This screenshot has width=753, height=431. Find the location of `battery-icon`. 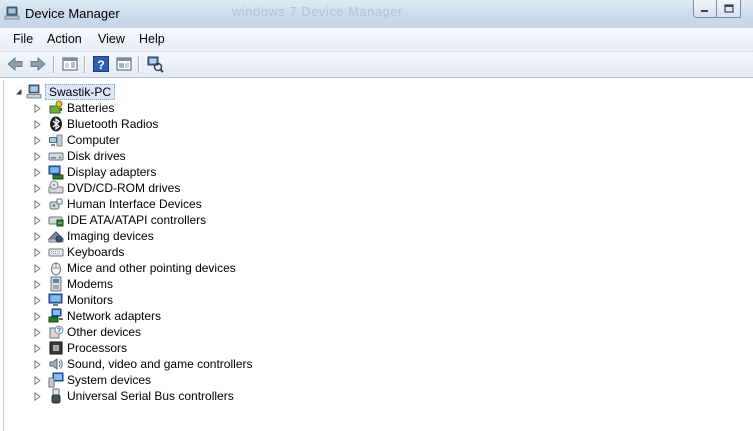

battery-icon is located at coordinates (56, 108).